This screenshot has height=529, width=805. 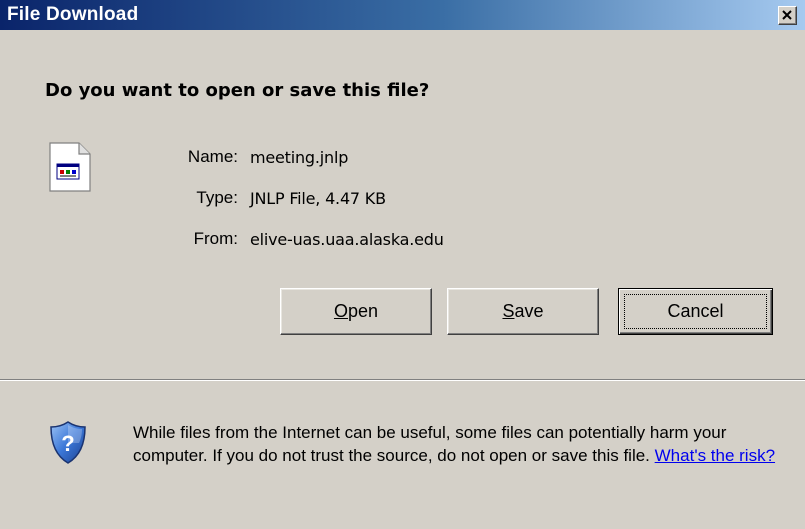 I want to click on open-button: Open, so click(x=356, y=311).